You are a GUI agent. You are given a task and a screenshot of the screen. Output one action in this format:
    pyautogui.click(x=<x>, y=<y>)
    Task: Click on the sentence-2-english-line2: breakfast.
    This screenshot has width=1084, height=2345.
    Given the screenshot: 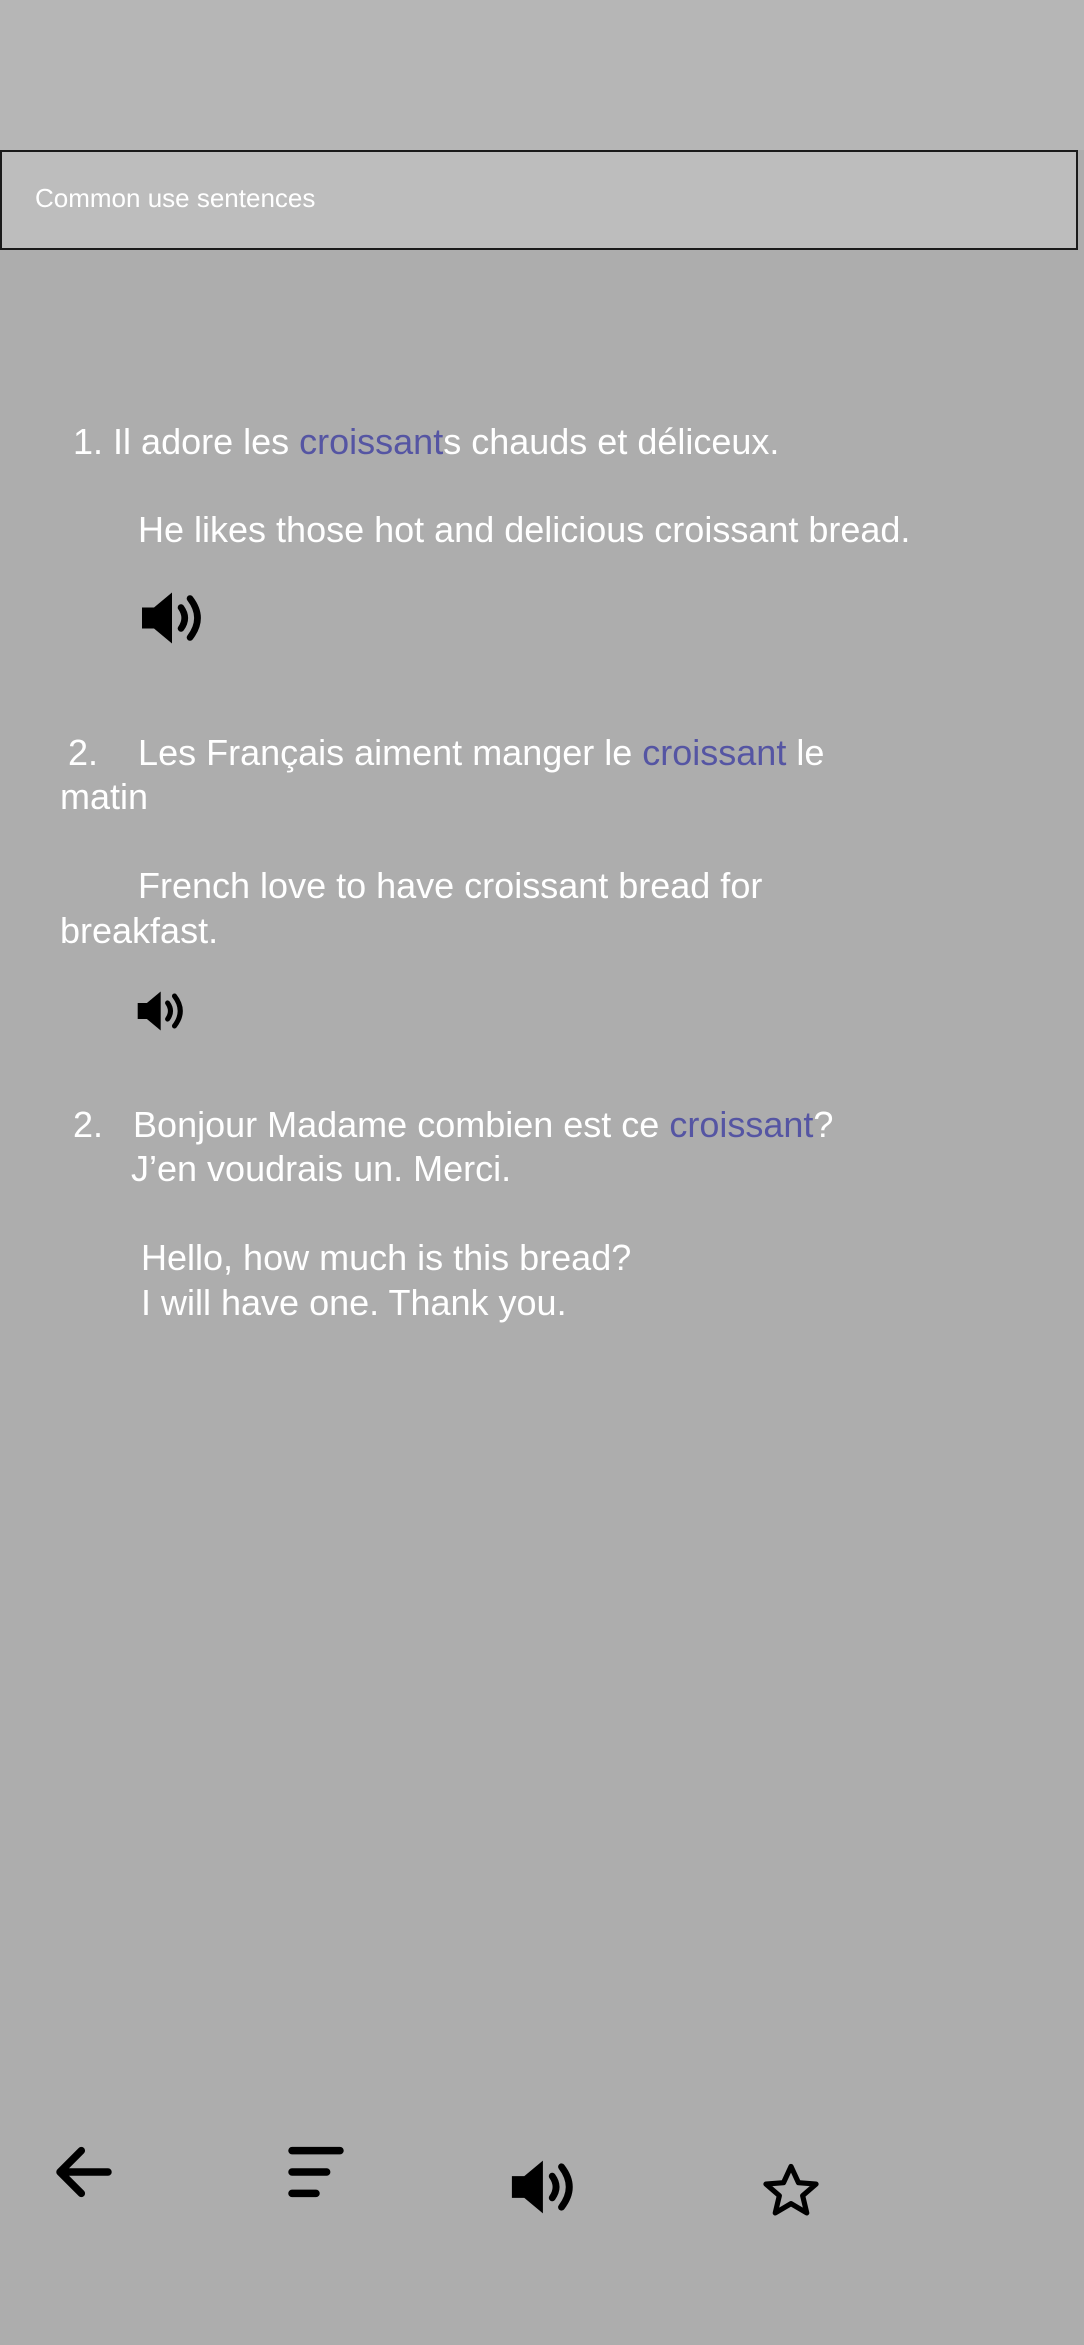 What is the action you would take?
    pyautogui.click(x=139, y=930)
    